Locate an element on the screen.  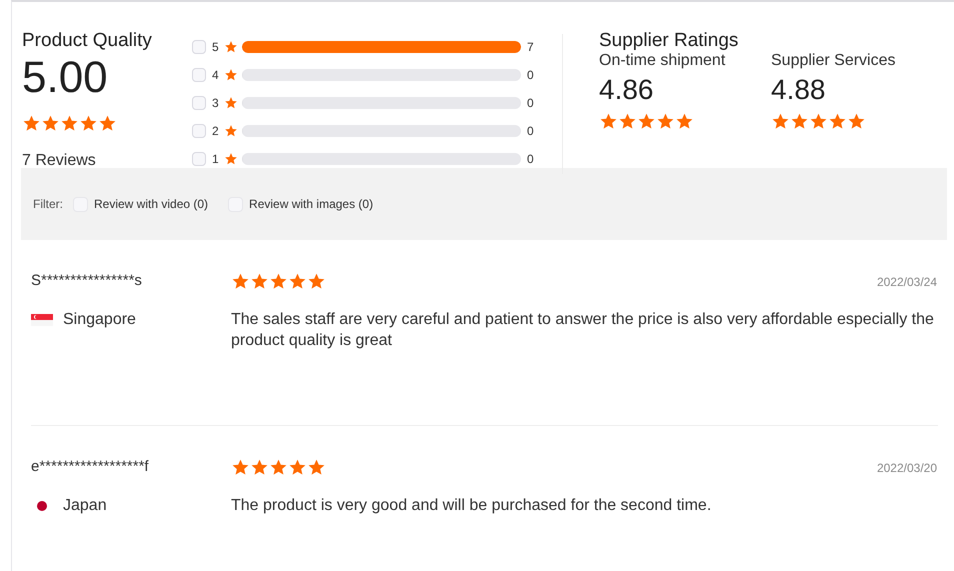
rating-number: 4 is located at coordinates (216, 75).